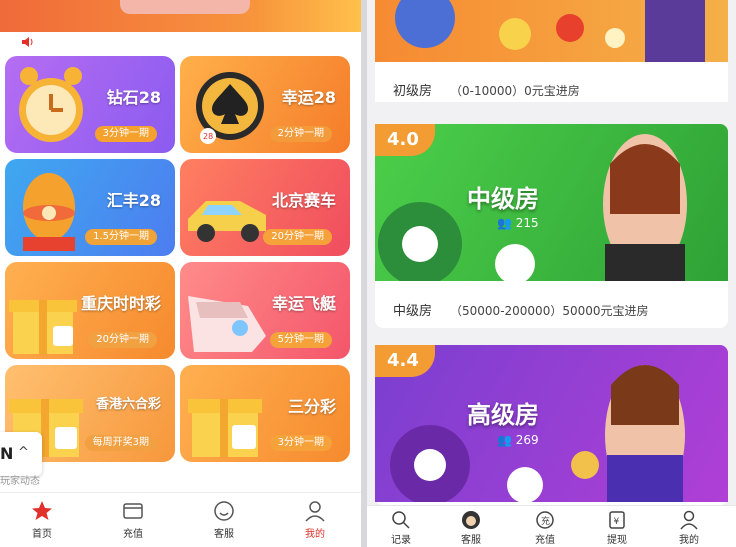 This screenshot has height=547, width=736. Describe the element at coordinates (300, 134) in the screenshot. I see `game-period: 2分钟一期` at that location.